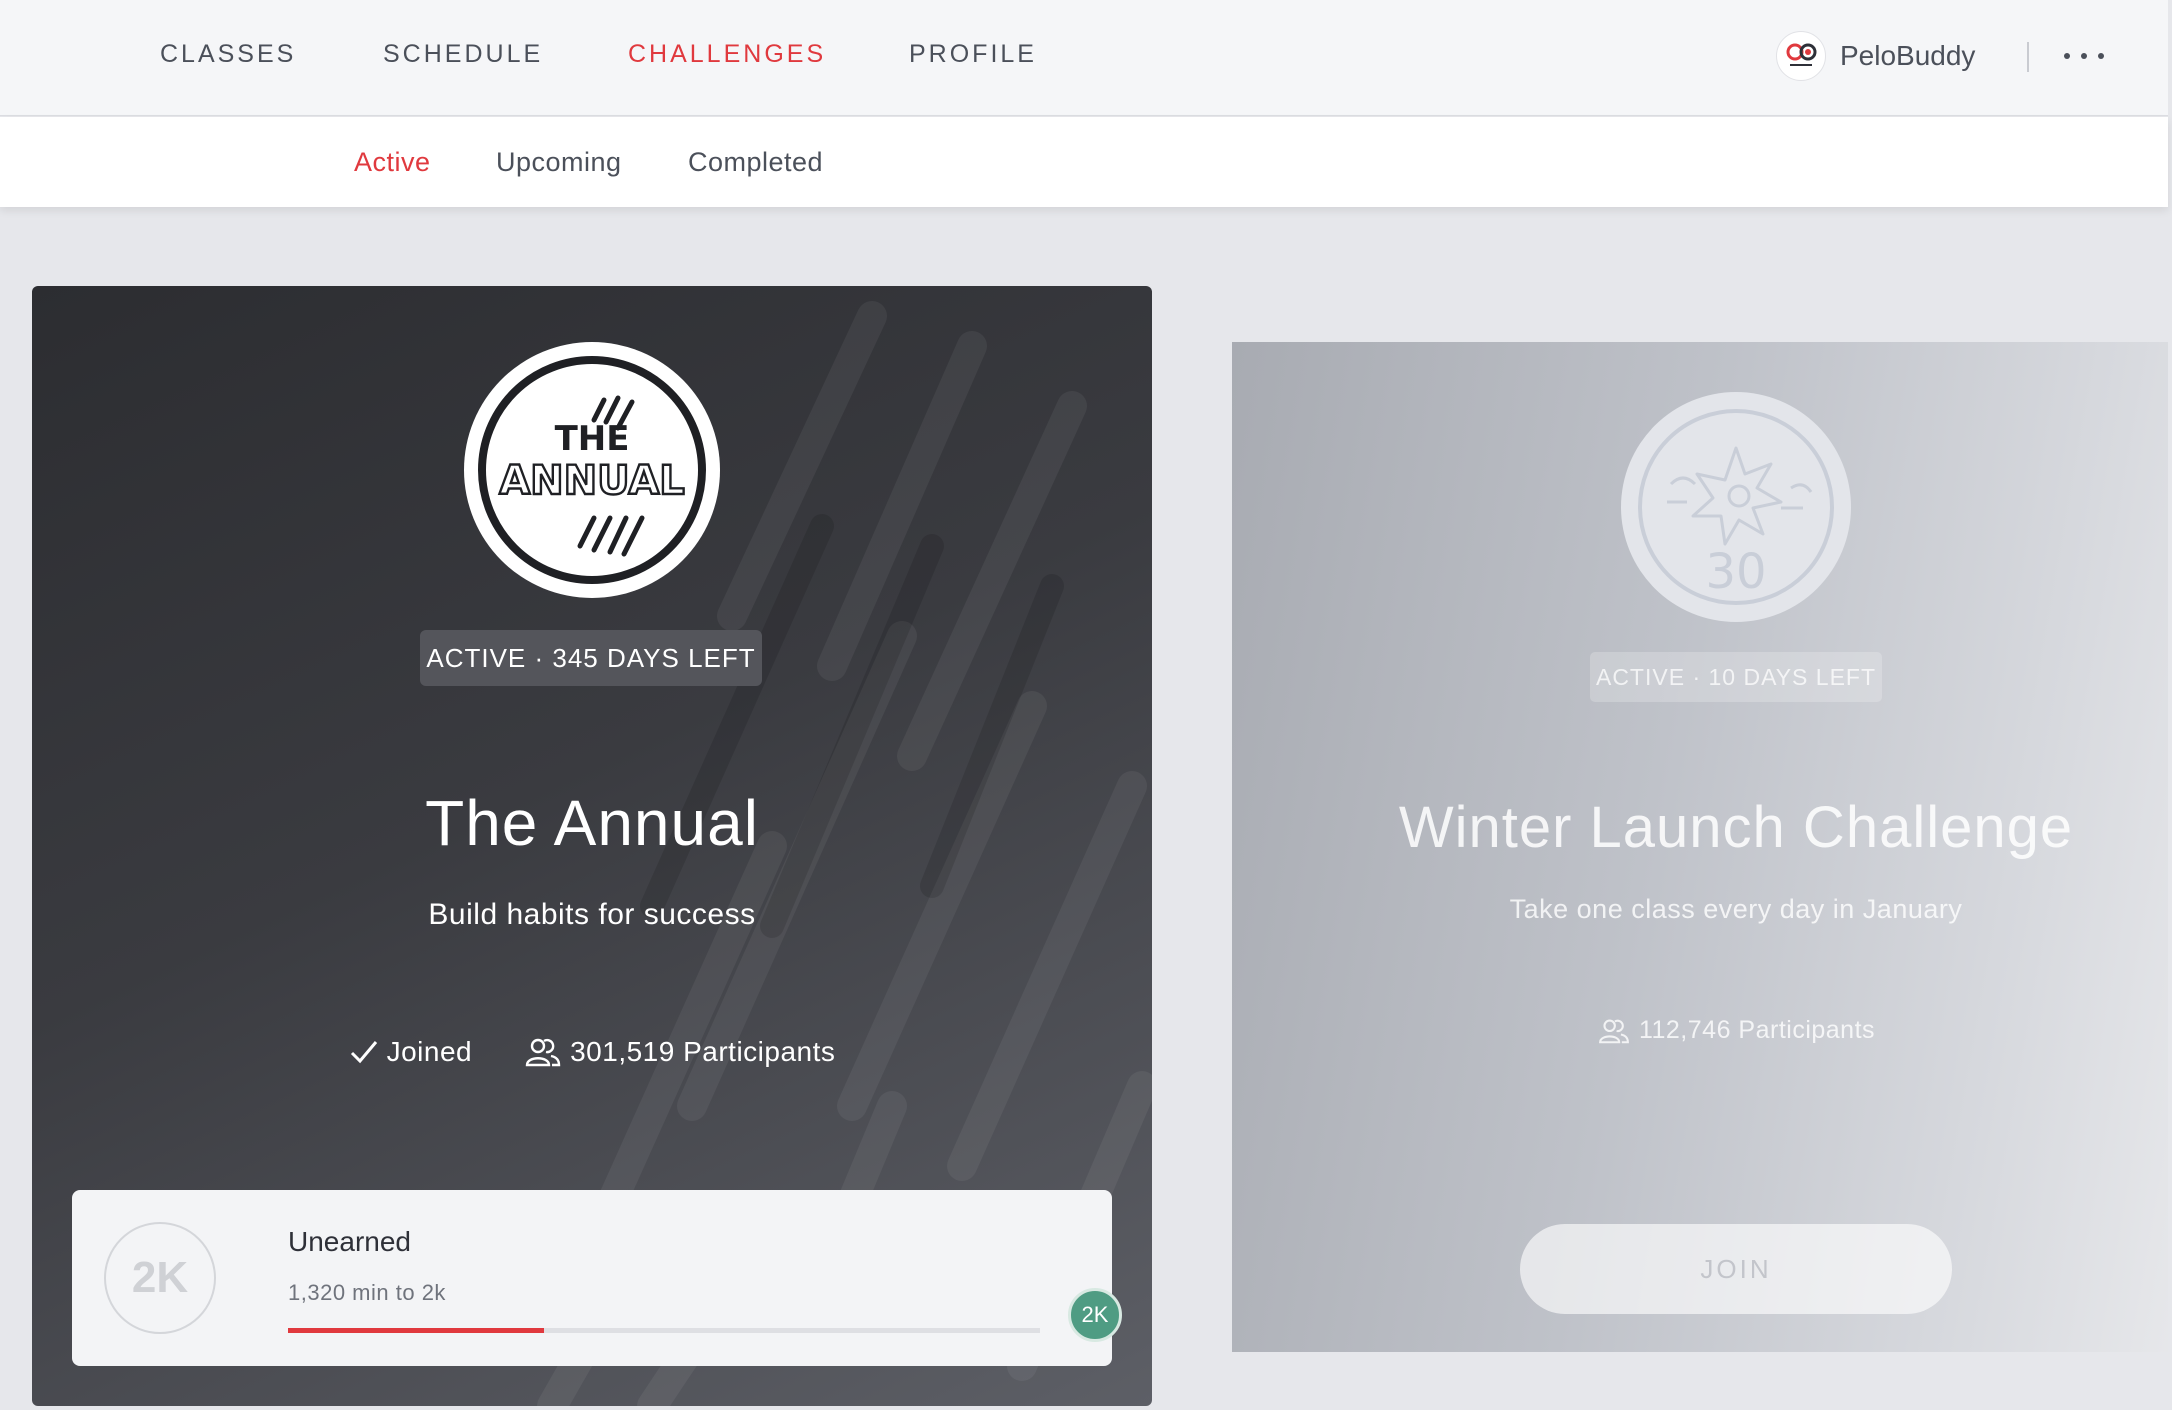 The height and width of the screenshot is (1410, 2172). I want to click on challenge-subtitle: Take one class every day in January, so click(1736, 909).